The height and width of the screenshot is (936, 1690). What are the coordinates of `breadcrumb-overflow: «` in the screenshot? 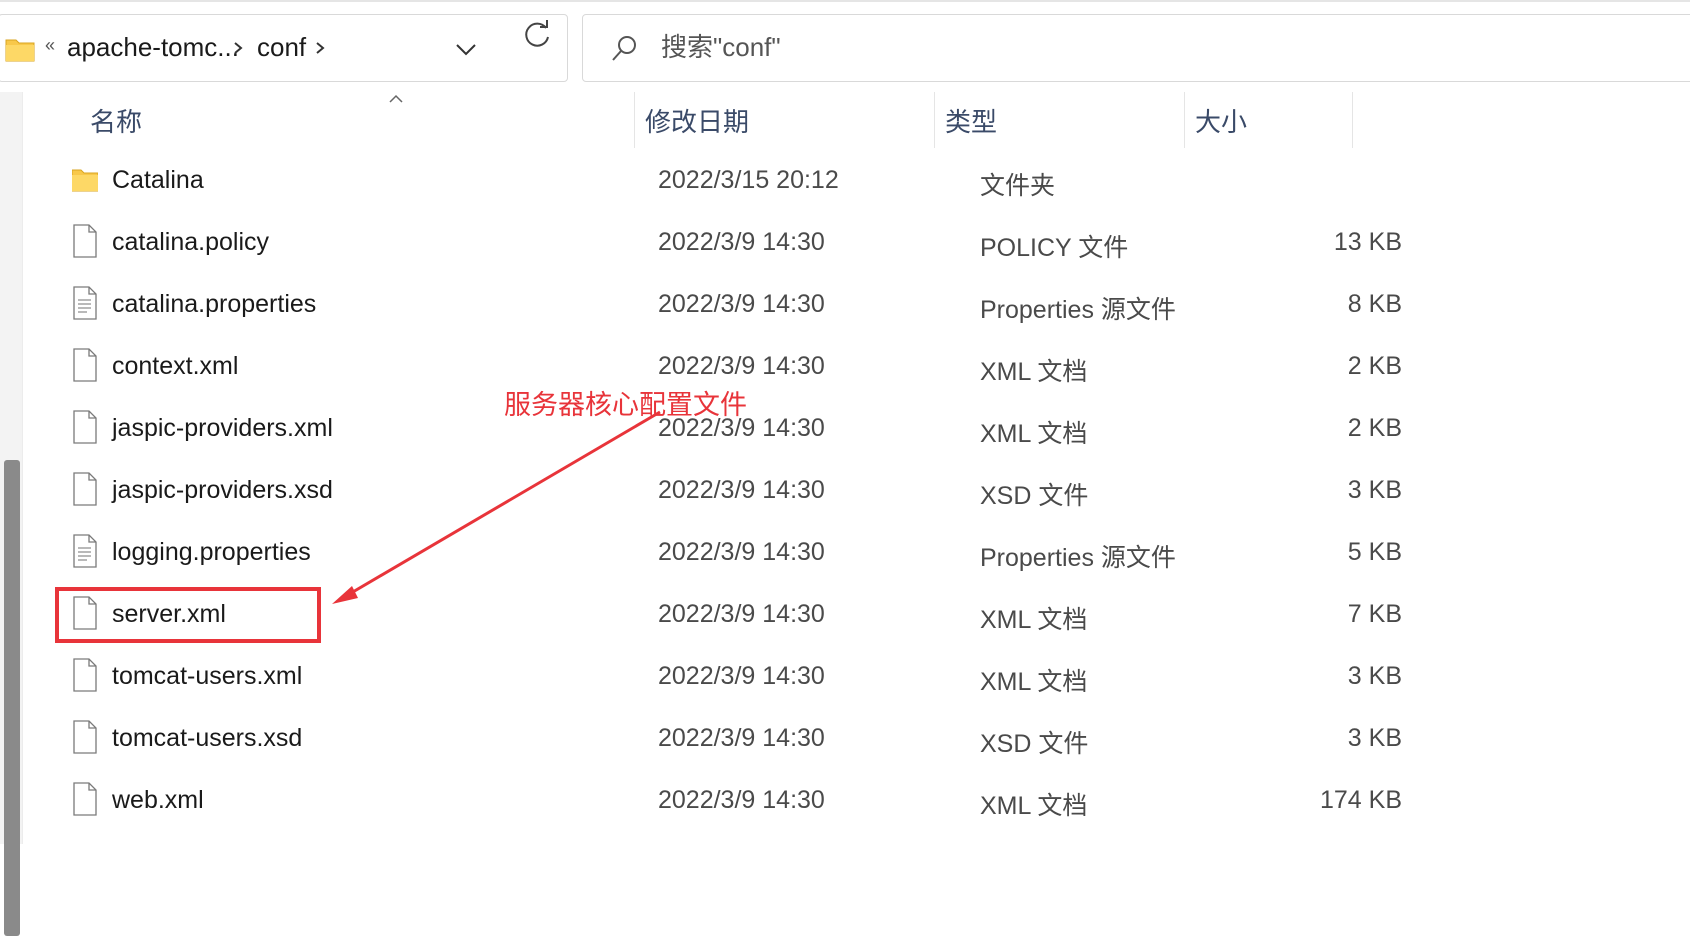 It's located at (50, 45).